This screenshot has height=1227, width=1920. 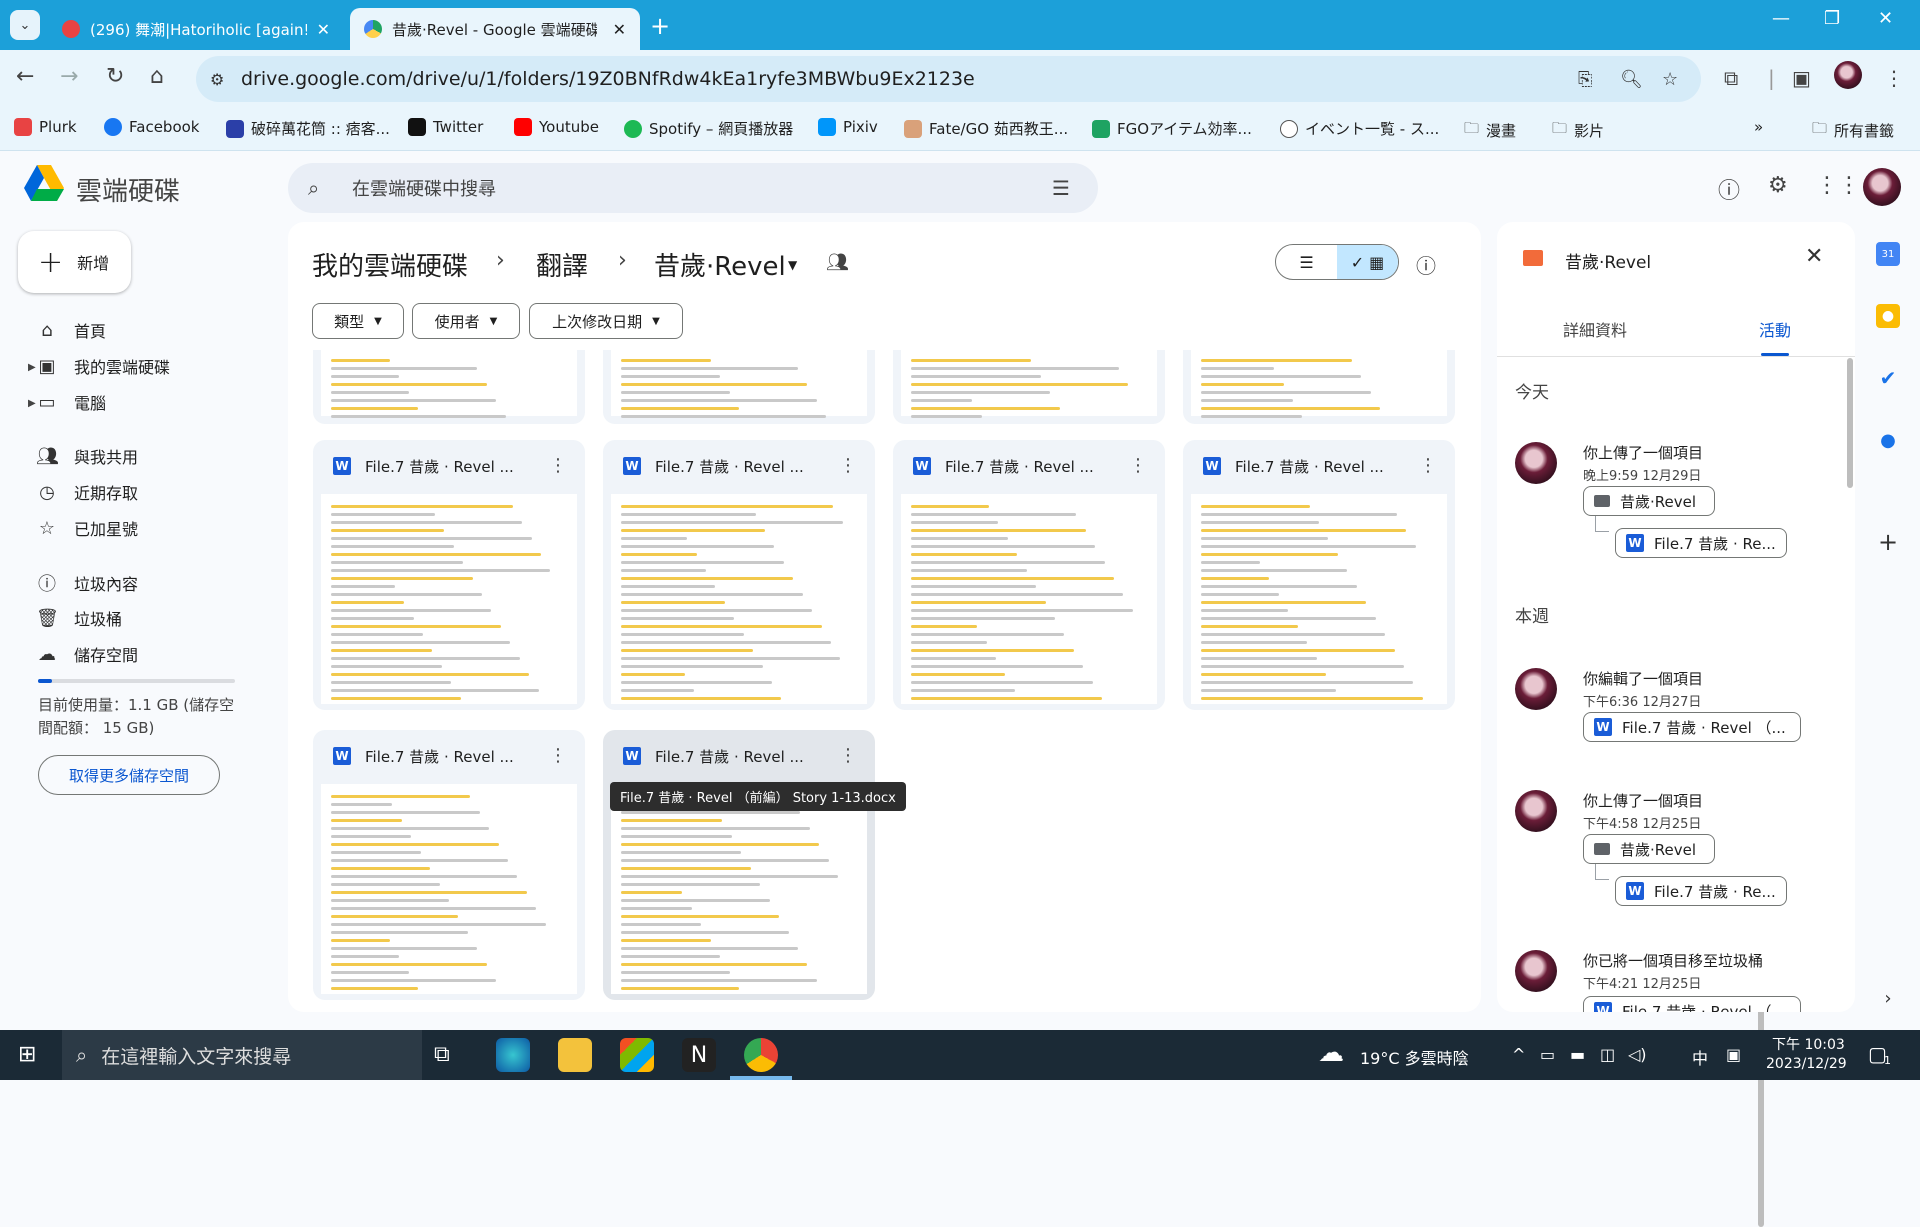 What do you see at coordinates (720, 264) in the screenshot?
I see `breadcrumb-current-folder: 昔歲·Revel` at bounding box center [720, 264].